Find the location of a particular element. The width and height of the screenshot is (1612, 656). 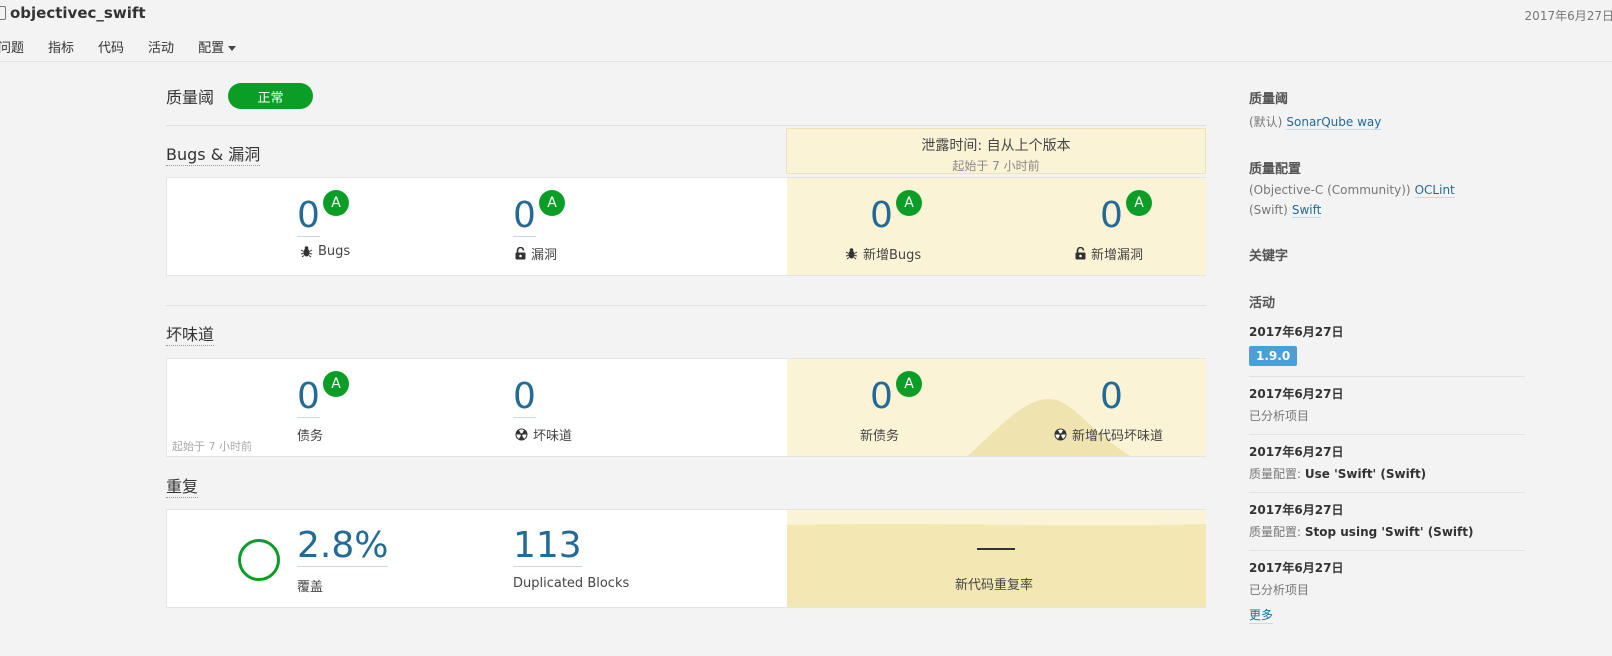

quality-gate-label: 质量阈 is located at coordinates (190, 97).